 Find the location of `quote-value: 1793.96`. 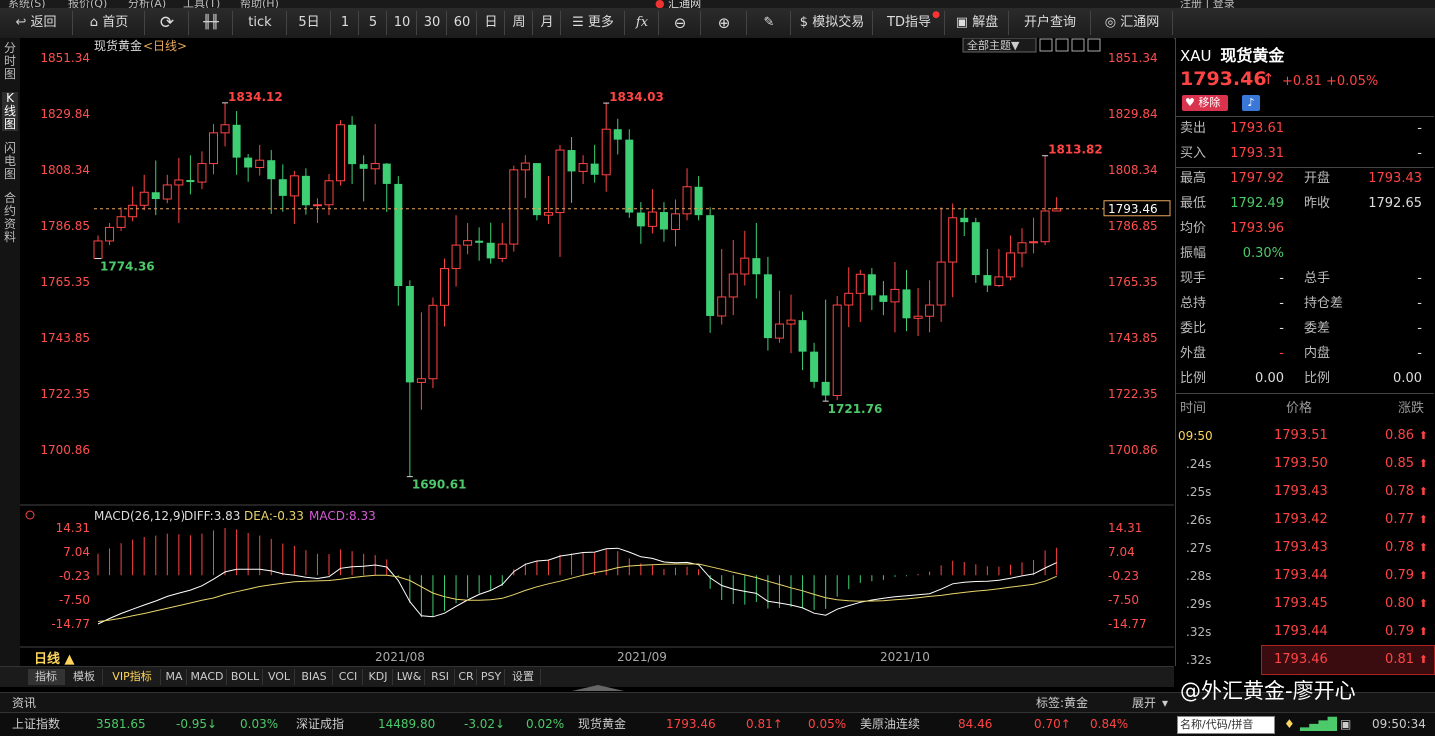

quote-value: 1793.96 is located at coordinates (1257, 228).